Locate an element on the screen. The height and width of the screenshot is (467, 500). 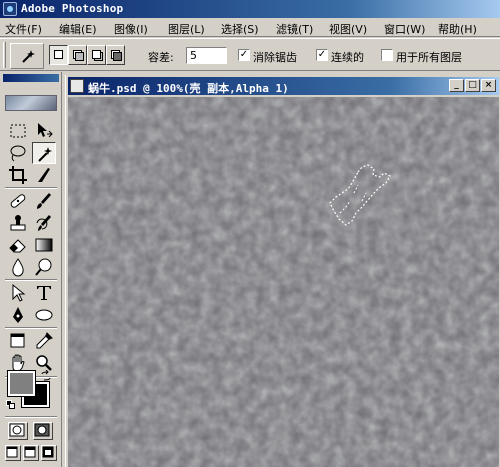
full-screen-mode-button is located at coordinates (49, 453).